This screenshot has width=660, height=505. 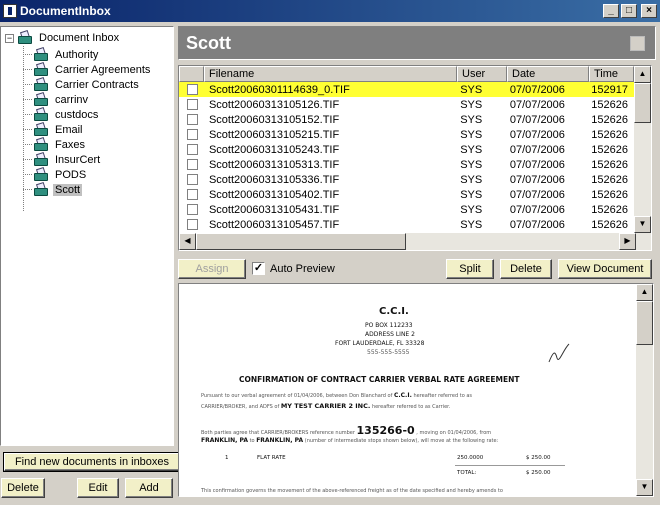 What do you see at coordinates (97, 84) in the screenshot?
I see `tree-item-label: Carrier Contracts` at bounding box center [97, 84].